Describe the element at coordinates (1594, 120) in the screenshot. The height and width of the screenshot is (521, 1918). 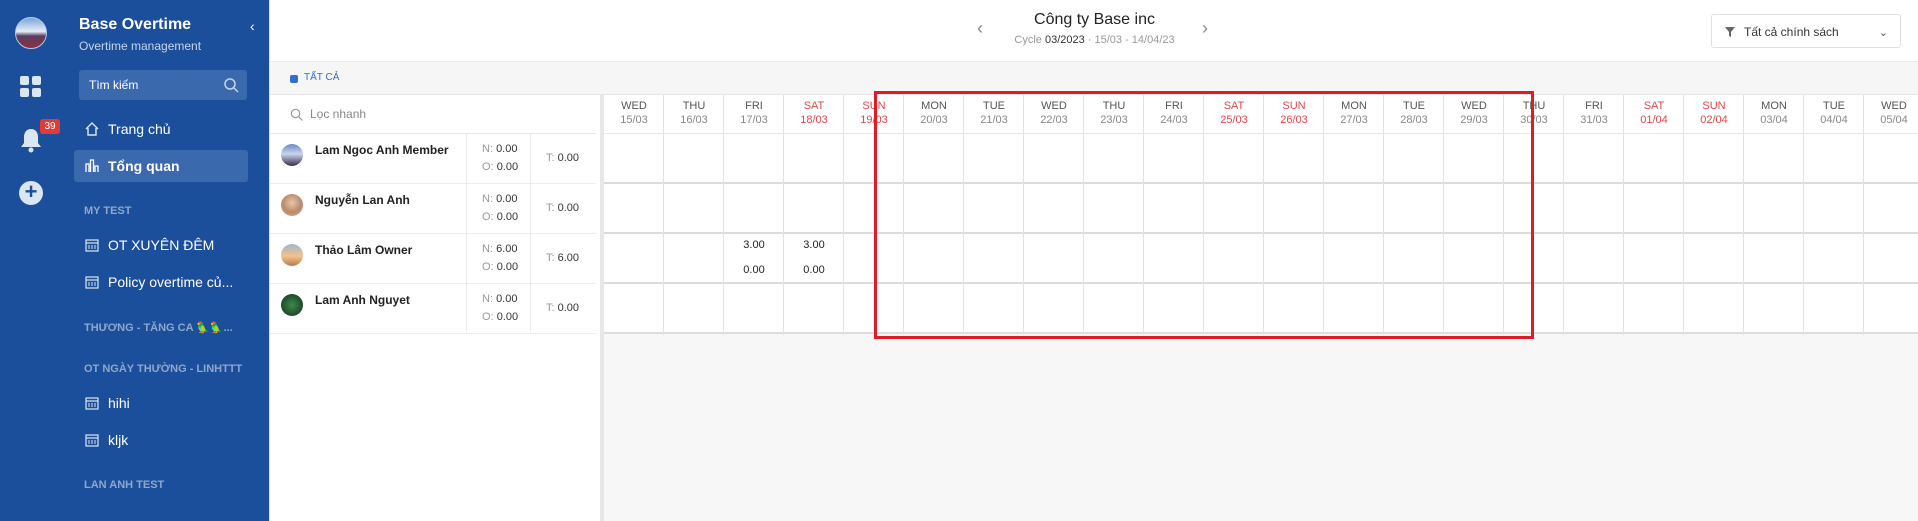
I see `day-date: 31/03` at that location.